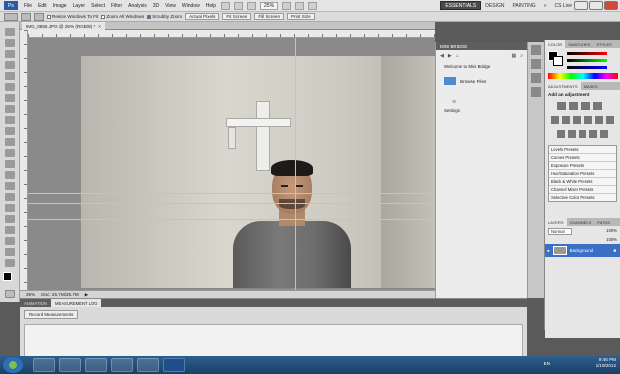  What do you see at coordinates (26, 16) in the screenshot?
I see `zoom-in-icon` at bounding box center [26, 16].